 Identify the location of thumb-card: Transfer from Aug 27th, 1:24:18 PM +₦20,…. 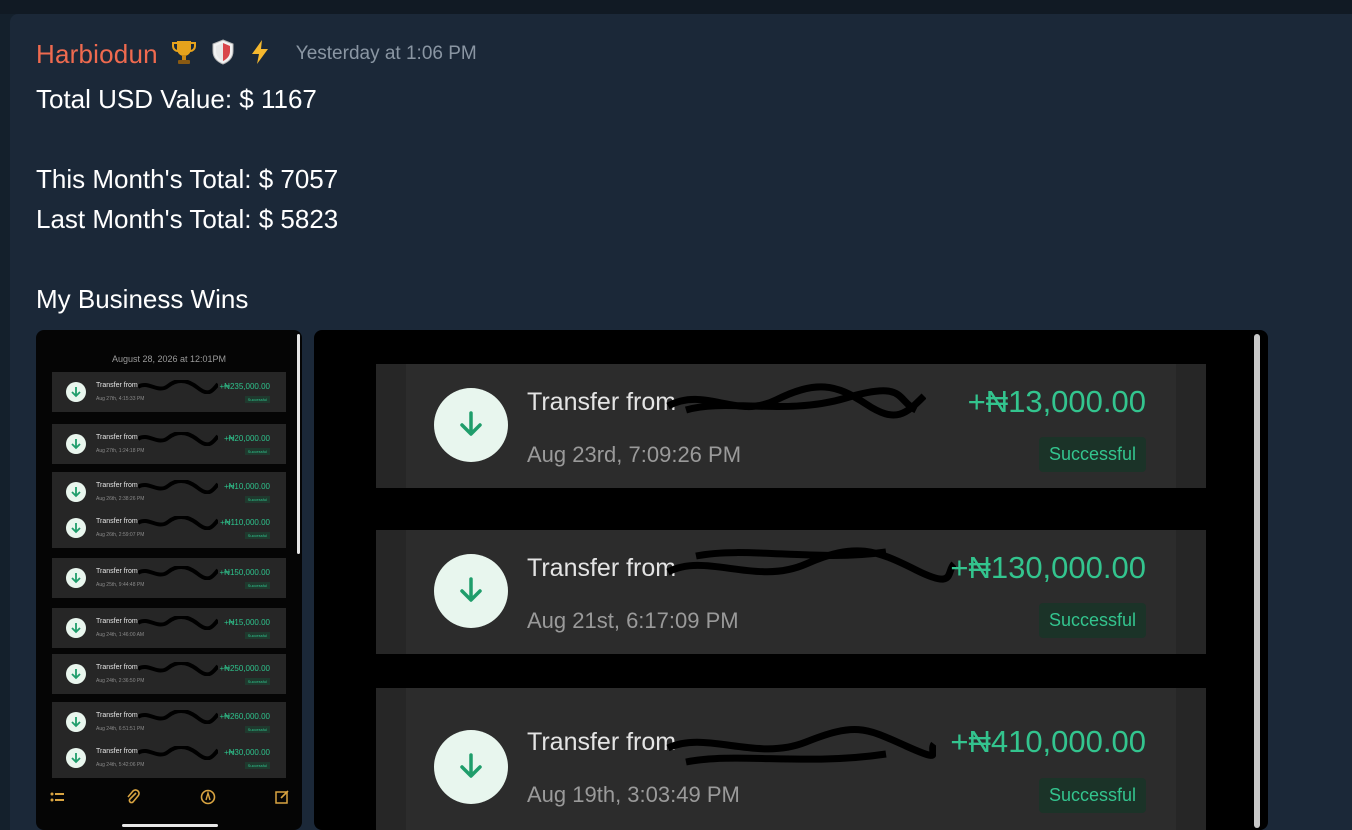
(169, 444).